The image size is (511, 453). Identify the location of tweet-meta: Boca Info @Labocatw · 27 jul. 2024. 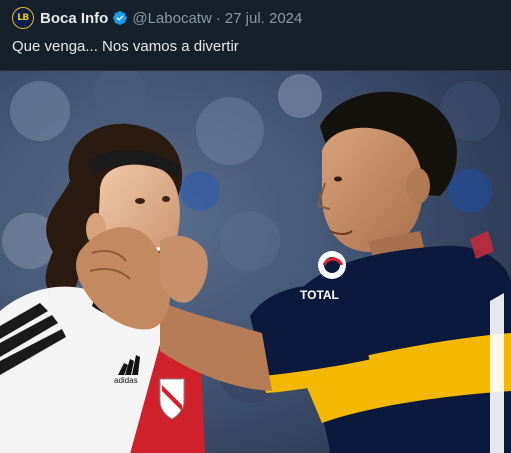
(171, 18).